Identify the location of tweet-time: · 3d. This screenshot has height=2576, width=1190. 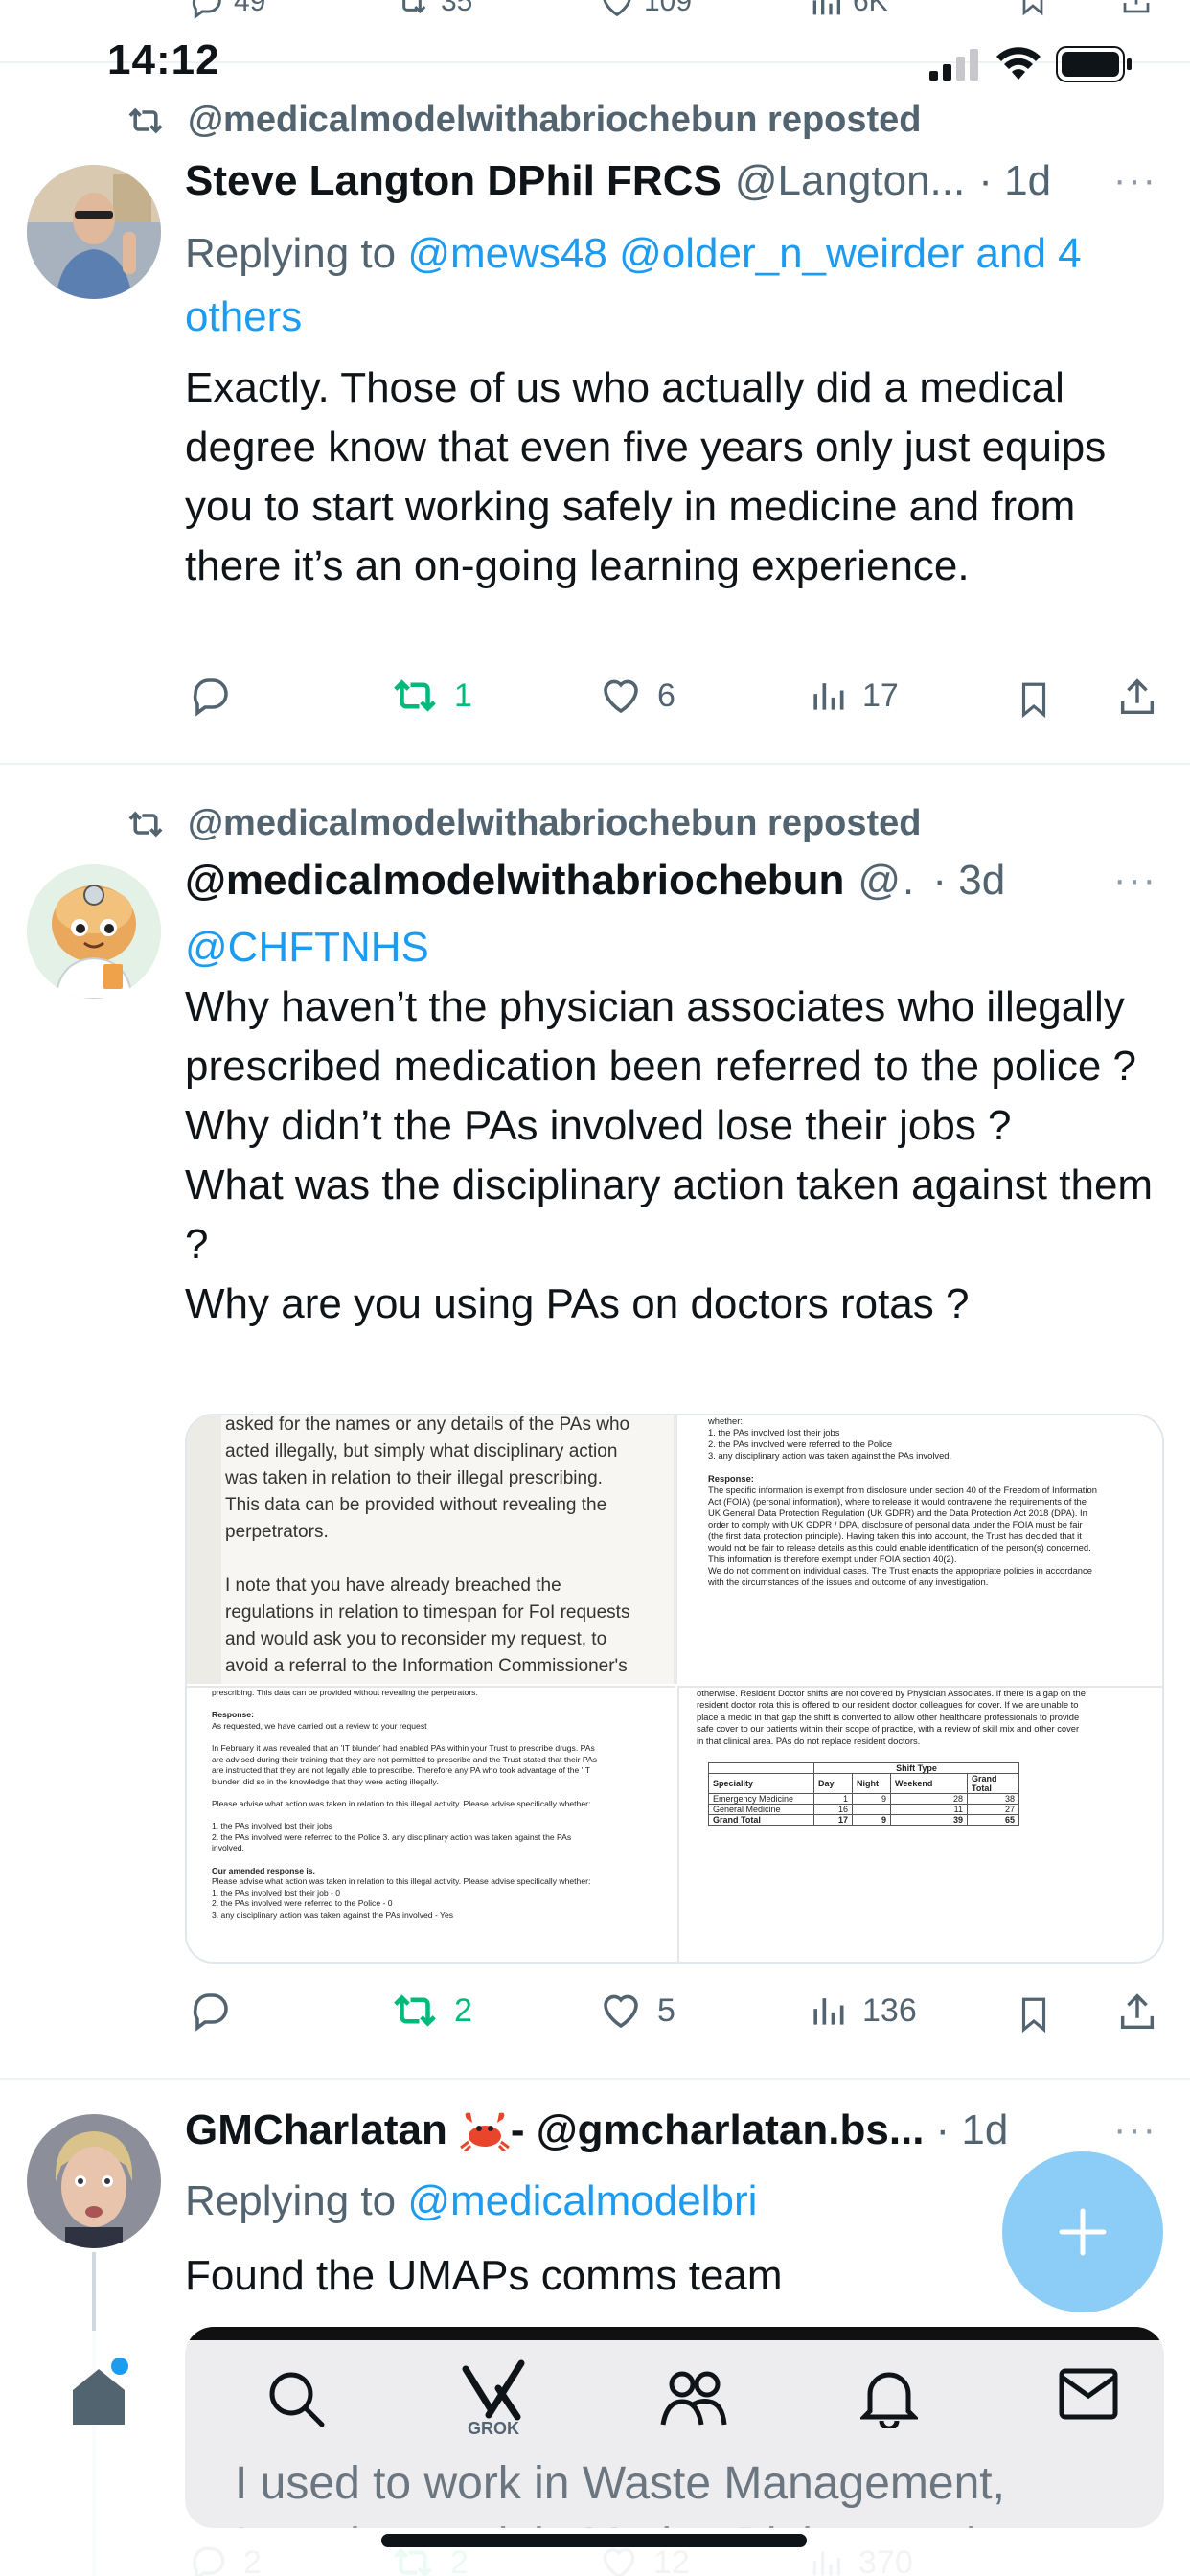
(968, 881).